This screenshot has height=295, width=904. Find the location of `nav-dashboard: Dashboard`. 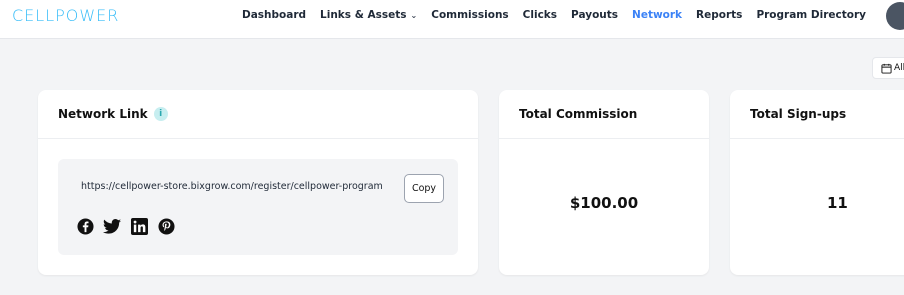

nav-dashboard: Dashboard is located at coordinates (274, 15).